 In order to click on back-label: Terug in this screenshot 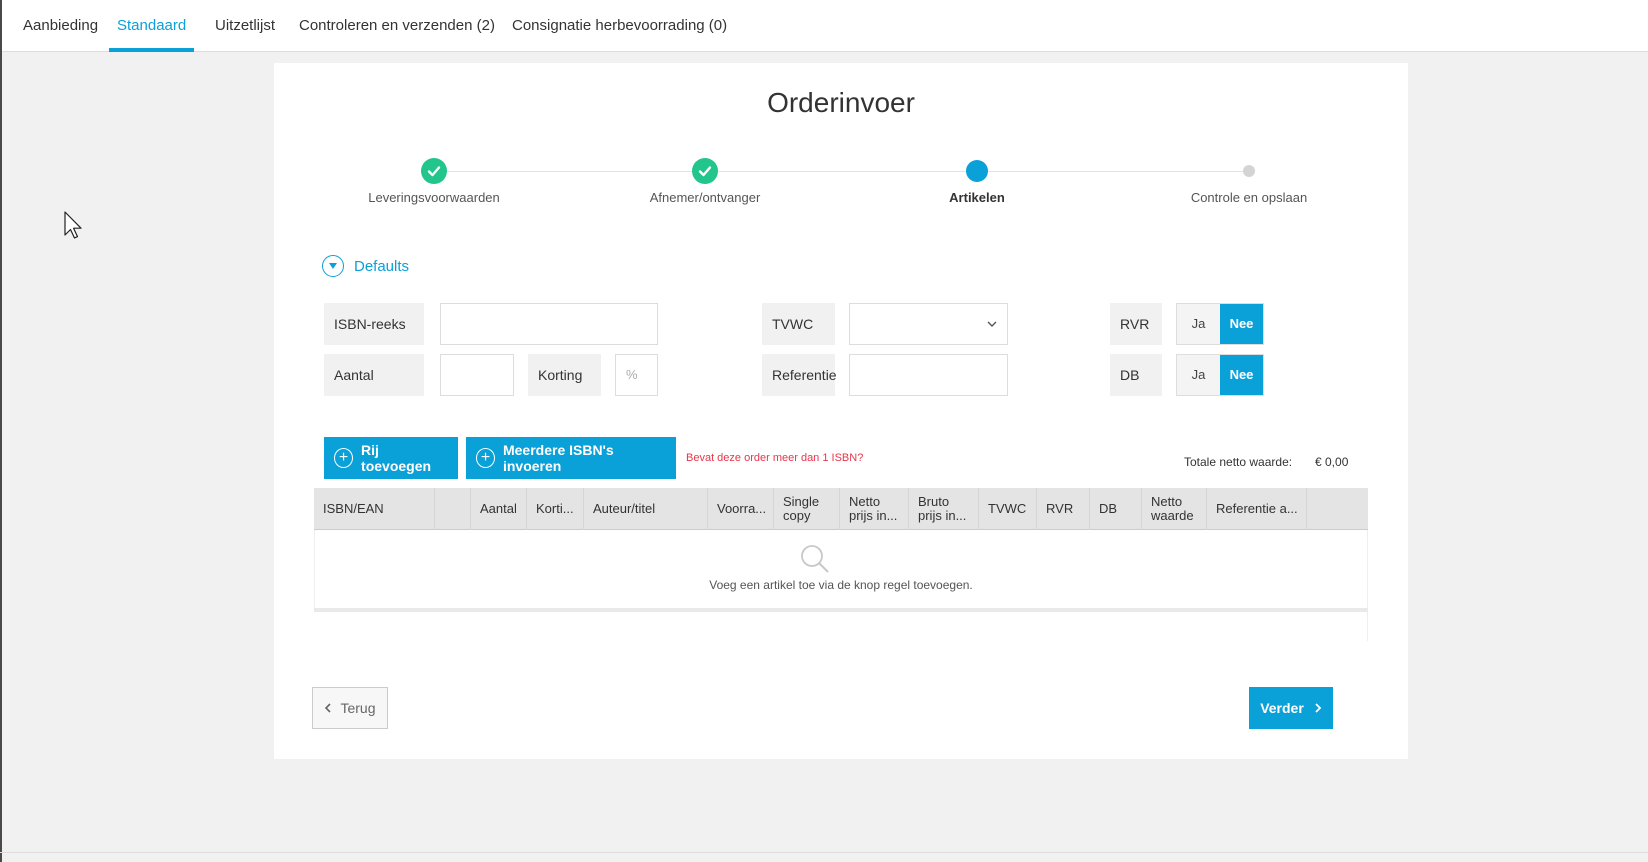, I will do `click(358, 708)`.